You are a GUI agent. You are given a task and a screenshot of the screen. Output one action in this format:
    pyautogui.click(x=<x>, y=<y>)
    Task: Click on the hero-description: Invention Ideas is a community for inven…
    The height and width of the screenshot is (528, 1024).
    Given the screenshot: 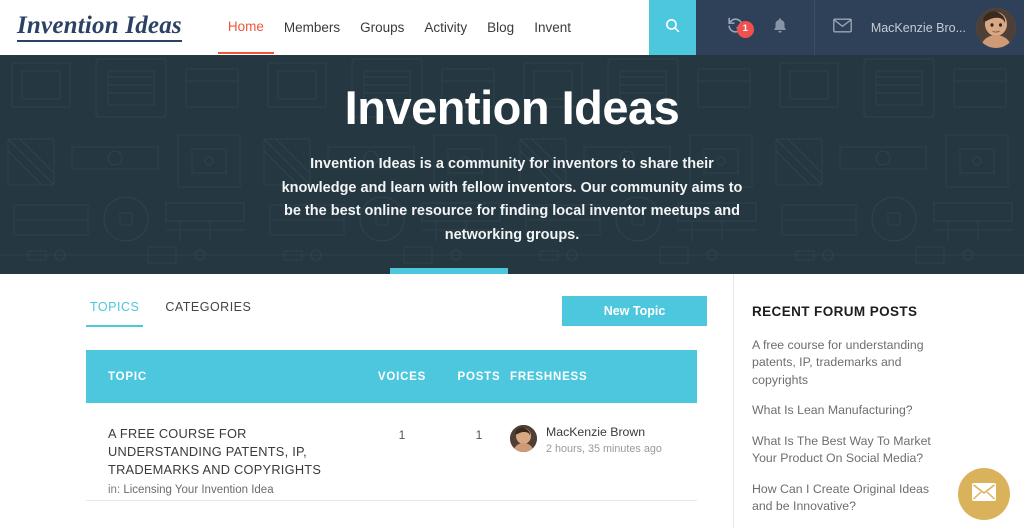 What is the action you would take?
    pyautogui.click(x=512, y=199)
    